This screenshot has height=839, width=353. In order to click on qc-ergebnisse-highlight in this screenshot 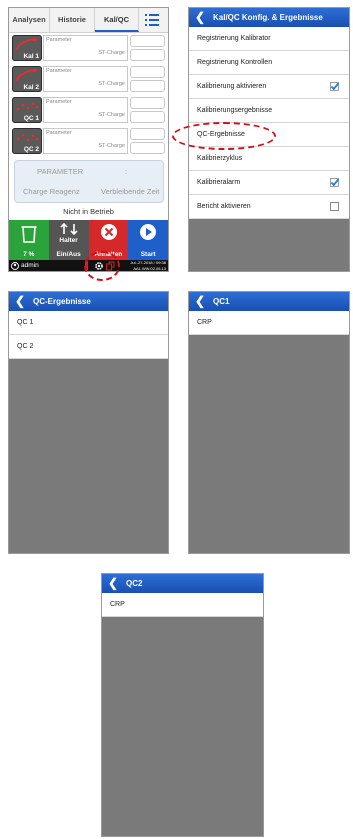, I will do `click(224, 136)`.